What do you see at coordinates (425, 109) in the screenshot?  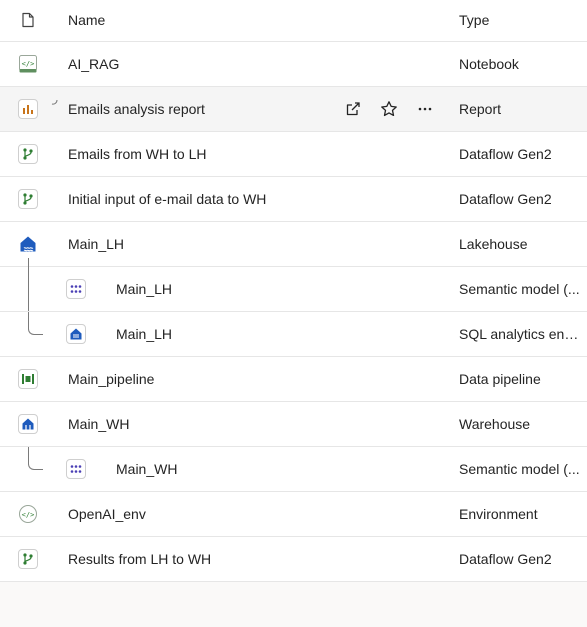 I see `more-options-icon` at bounding box center [425, 109].